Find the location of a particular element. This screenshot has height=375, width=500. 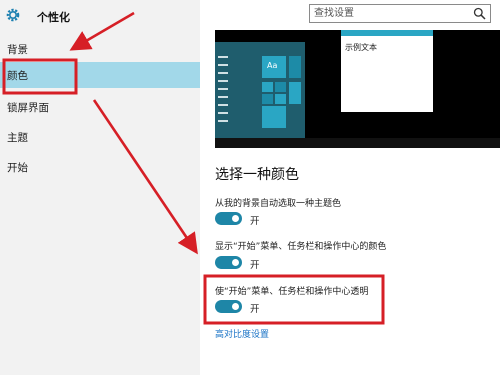

sample-text: 示例文本 is located at coordinates (361, 47).